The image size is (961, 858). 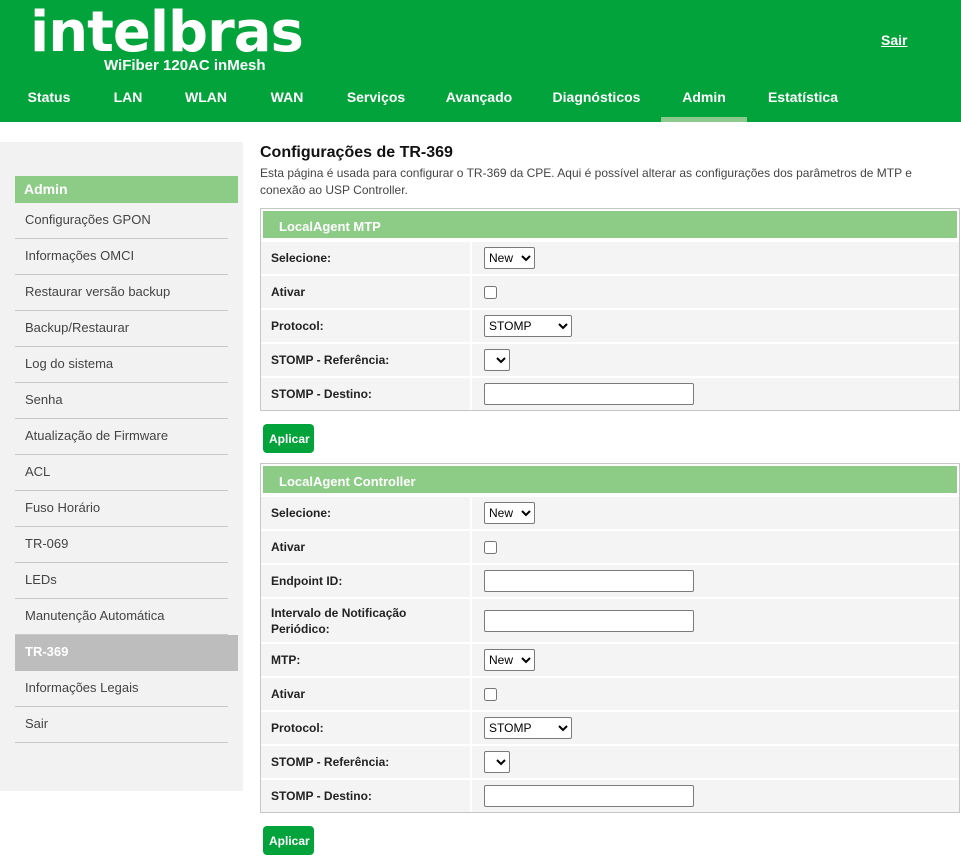 I want to click on sidebar-item-acl: ACL, so click(x=121, y=473).